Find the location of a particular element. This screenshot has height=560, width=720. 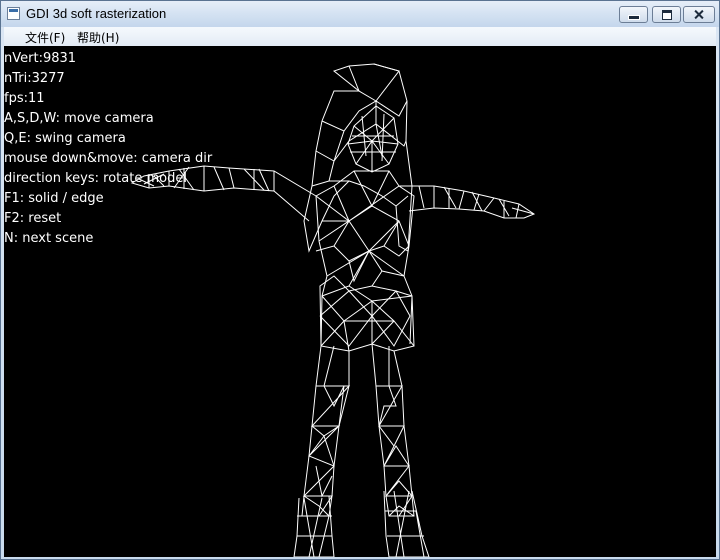

wire-right-boot is located at coordinates (406, 523).